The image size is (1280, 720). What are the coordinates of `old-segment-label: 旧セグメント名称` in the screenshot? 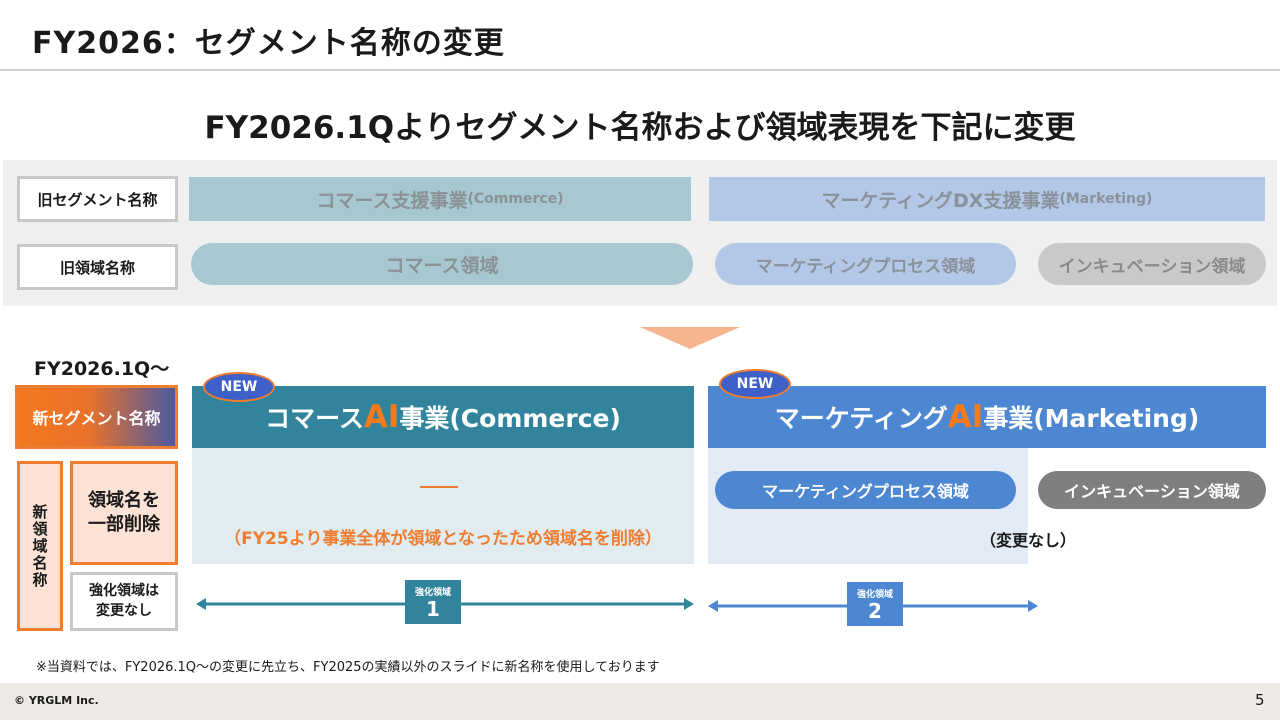 It's located at (97, 199).